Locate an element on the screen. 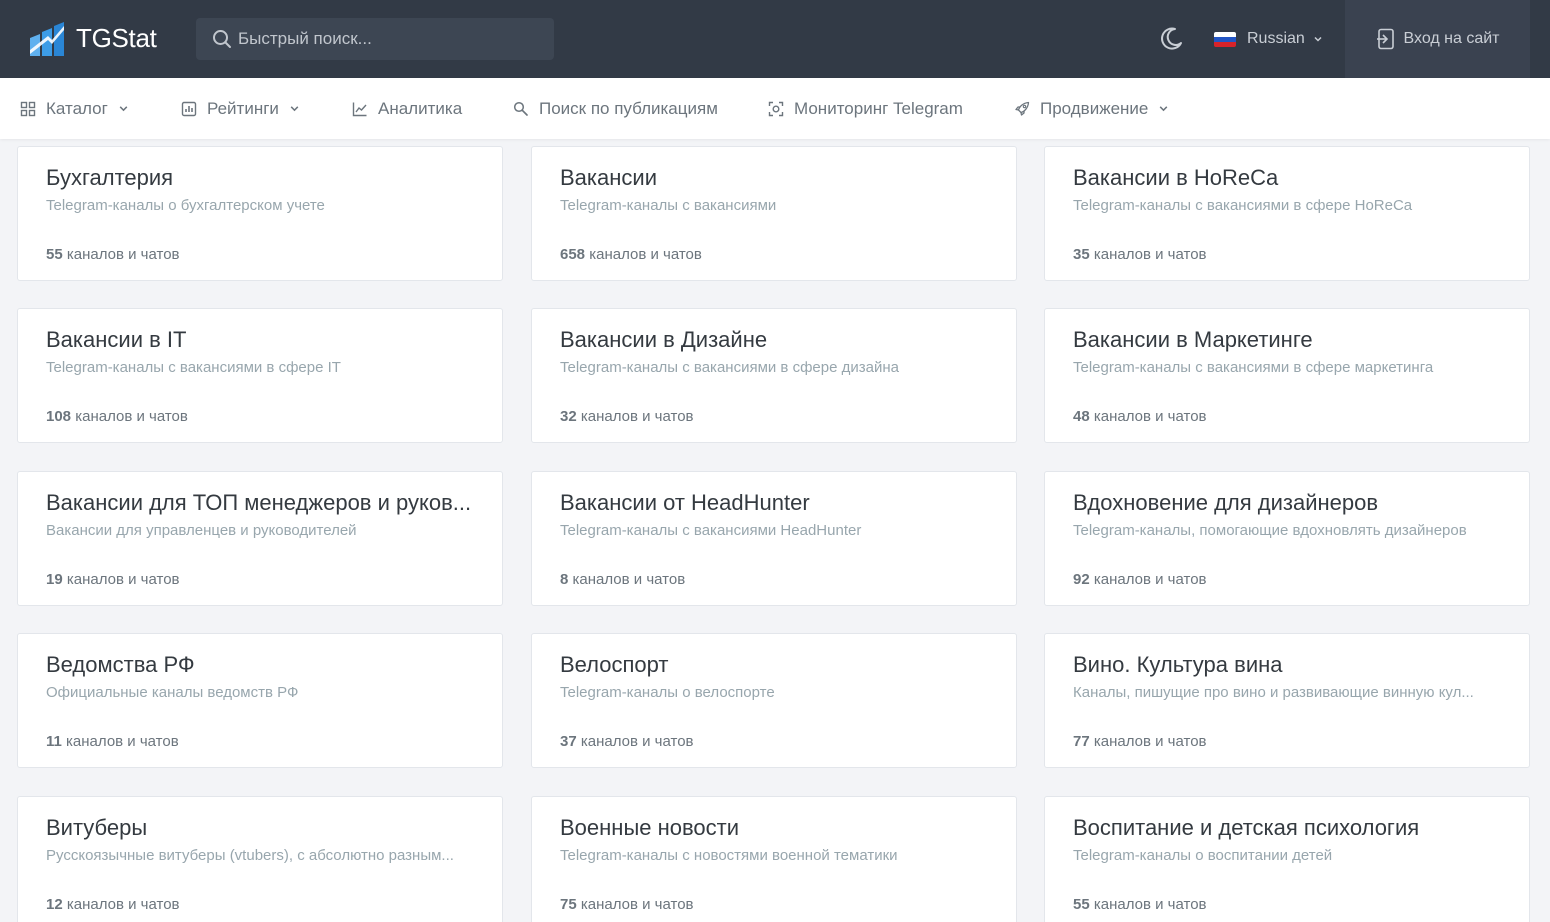 This screenshot has width=1550, height=922. quick-search is located at coordinates (375, 39).